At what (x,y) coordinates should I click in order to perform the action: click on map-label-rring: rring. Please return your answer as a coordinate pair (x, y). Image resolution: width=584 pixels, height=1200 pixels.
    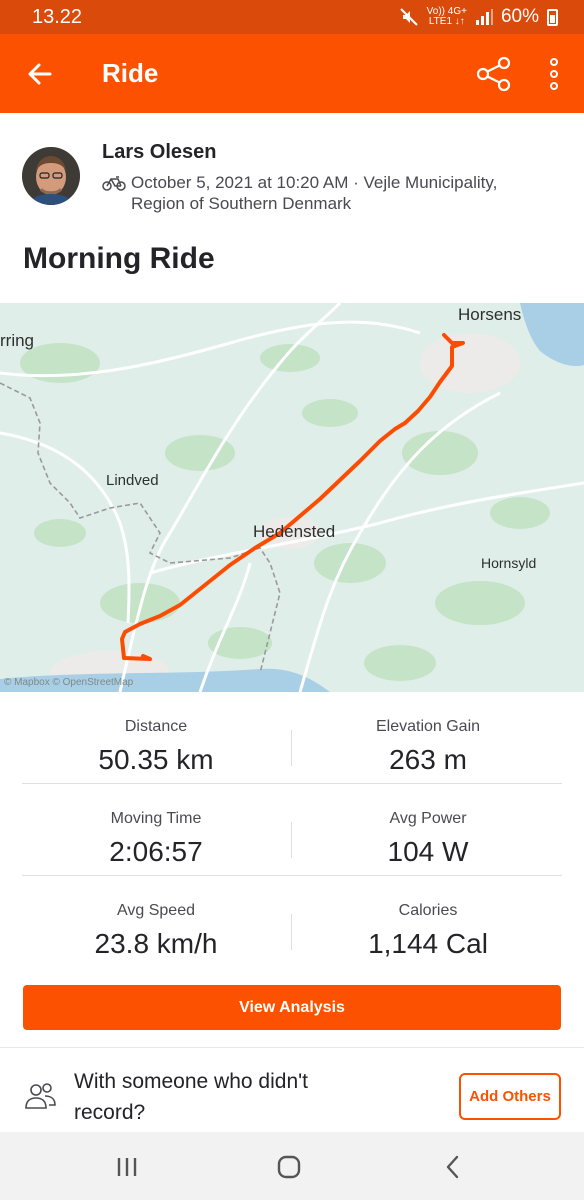
    Looking at the image, I should click on (17, 340).